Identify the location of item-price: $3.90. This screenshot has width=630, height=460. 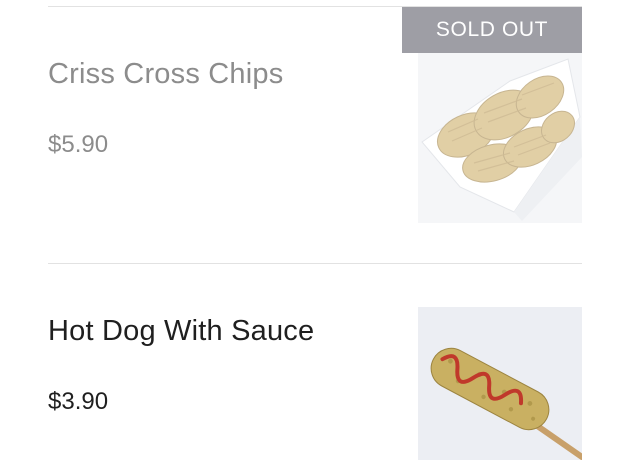
(78, 401).